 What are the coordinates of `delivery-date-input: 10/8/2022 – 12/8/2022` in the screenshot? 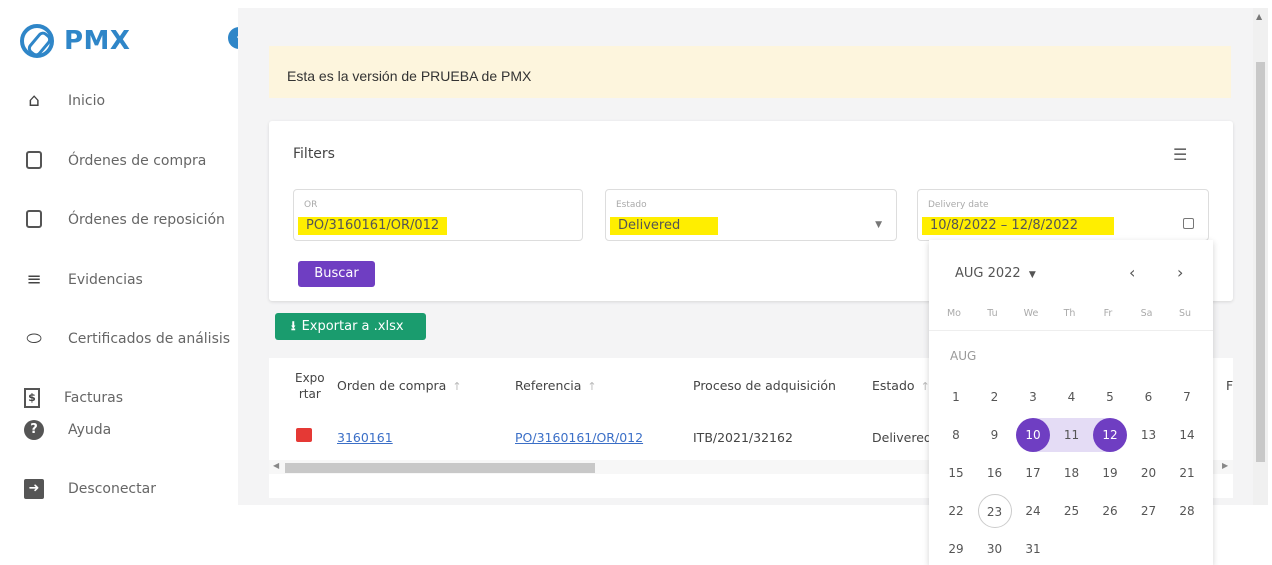 It's located at (1018, 226).